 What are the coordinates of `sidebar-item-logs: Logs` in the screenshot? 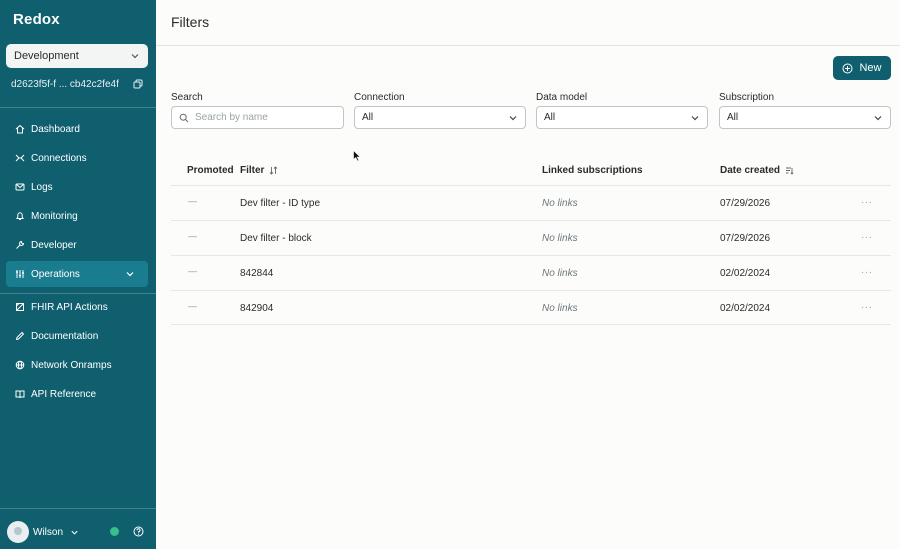 It's located at (77, 187).